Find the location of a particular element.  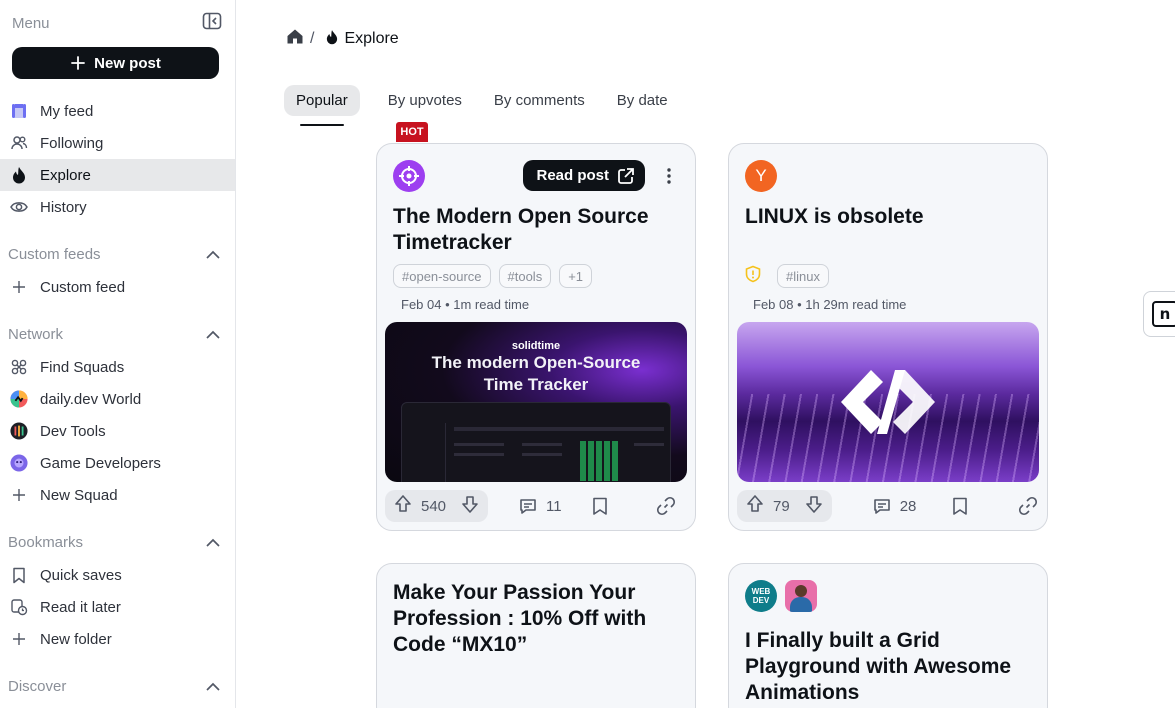

tag-row: #open-source #tools +1 is located at coordinates (493, 276).